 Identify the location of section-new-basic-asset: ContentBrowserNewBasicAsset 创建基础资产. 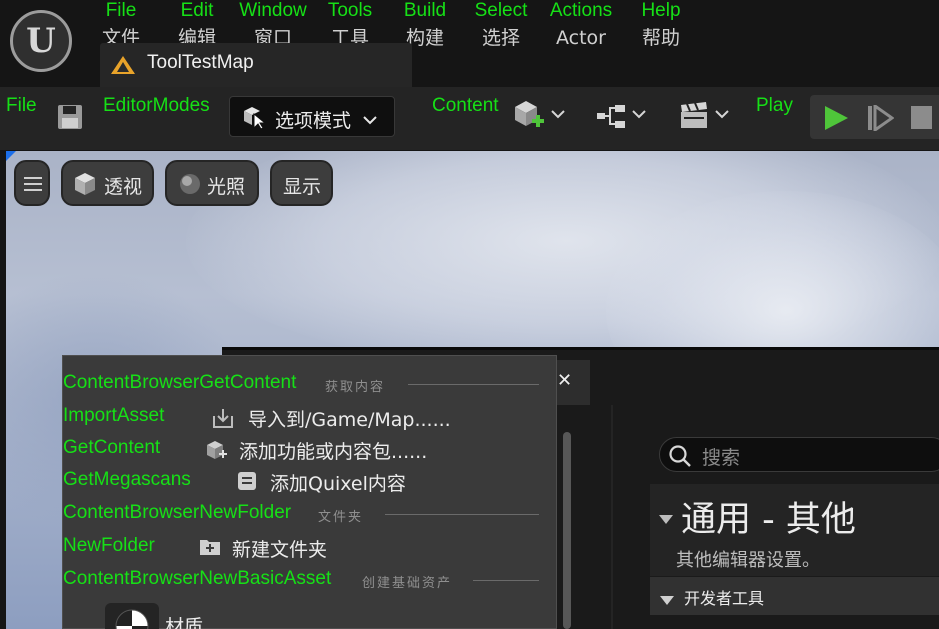
(303, 581).